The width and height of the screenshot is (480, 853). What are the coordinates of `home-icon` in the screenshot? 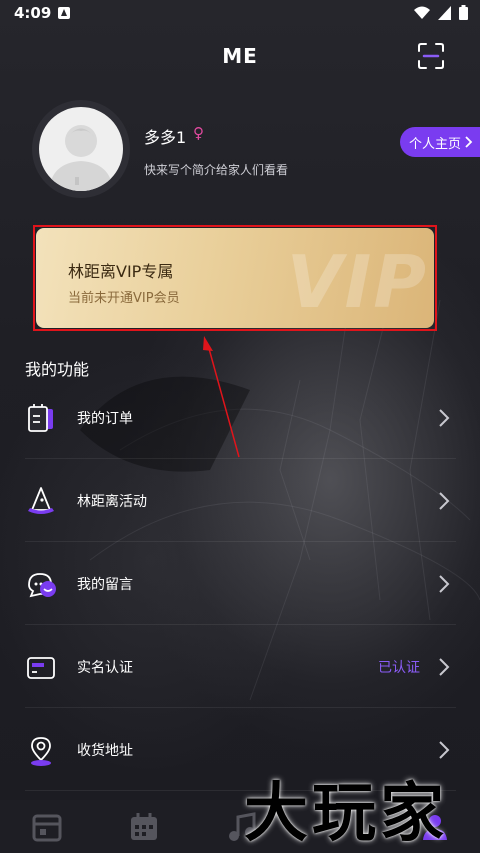 It's located at (47, 827).